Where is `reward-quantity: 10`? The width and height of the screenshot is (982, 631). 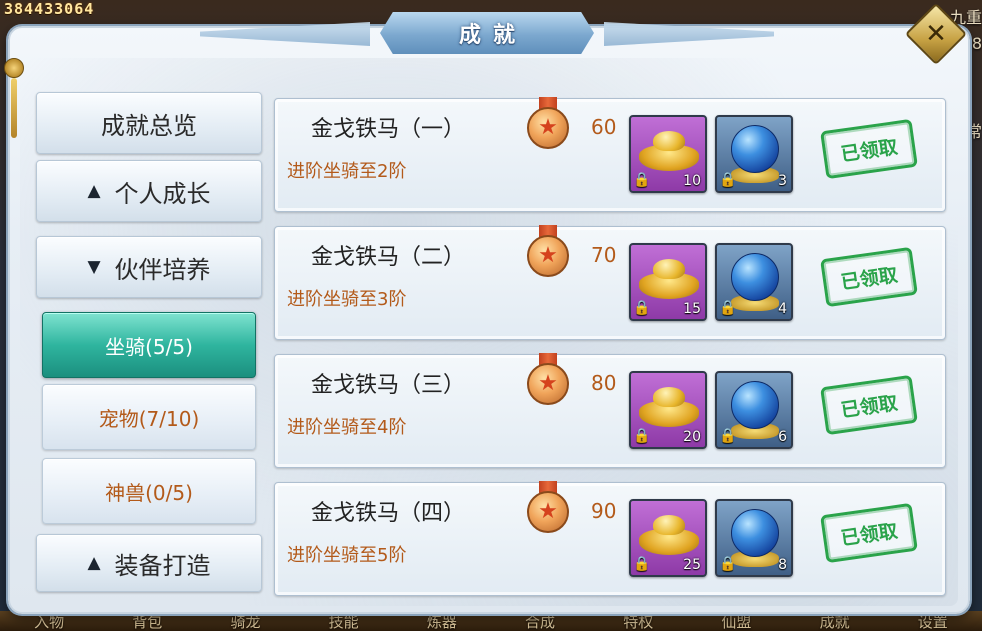
reward-quantity: 10 is located at coordinates (692, 181).